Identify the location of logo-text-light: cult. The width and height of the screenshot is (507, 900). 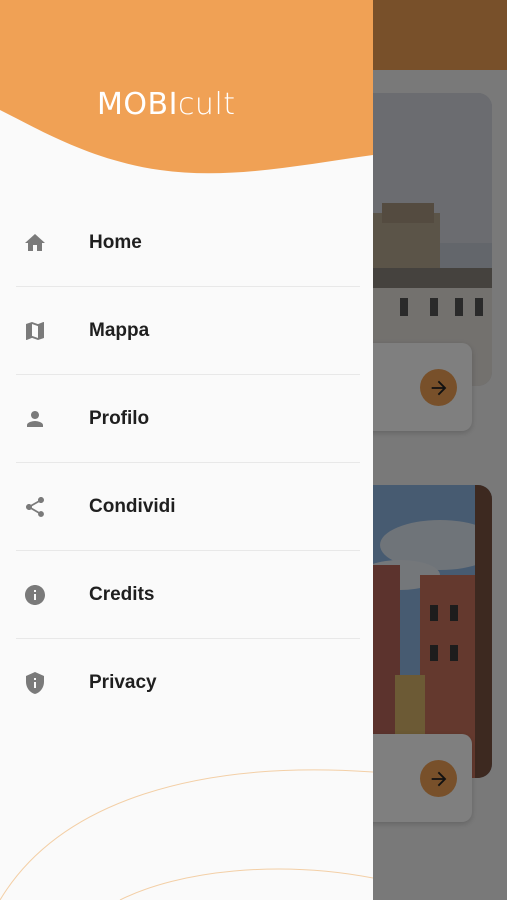
(206, 104).